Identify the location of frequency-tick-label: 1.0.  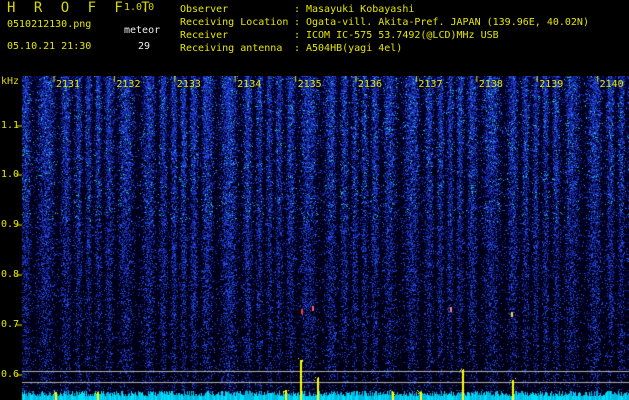
(10, 174).